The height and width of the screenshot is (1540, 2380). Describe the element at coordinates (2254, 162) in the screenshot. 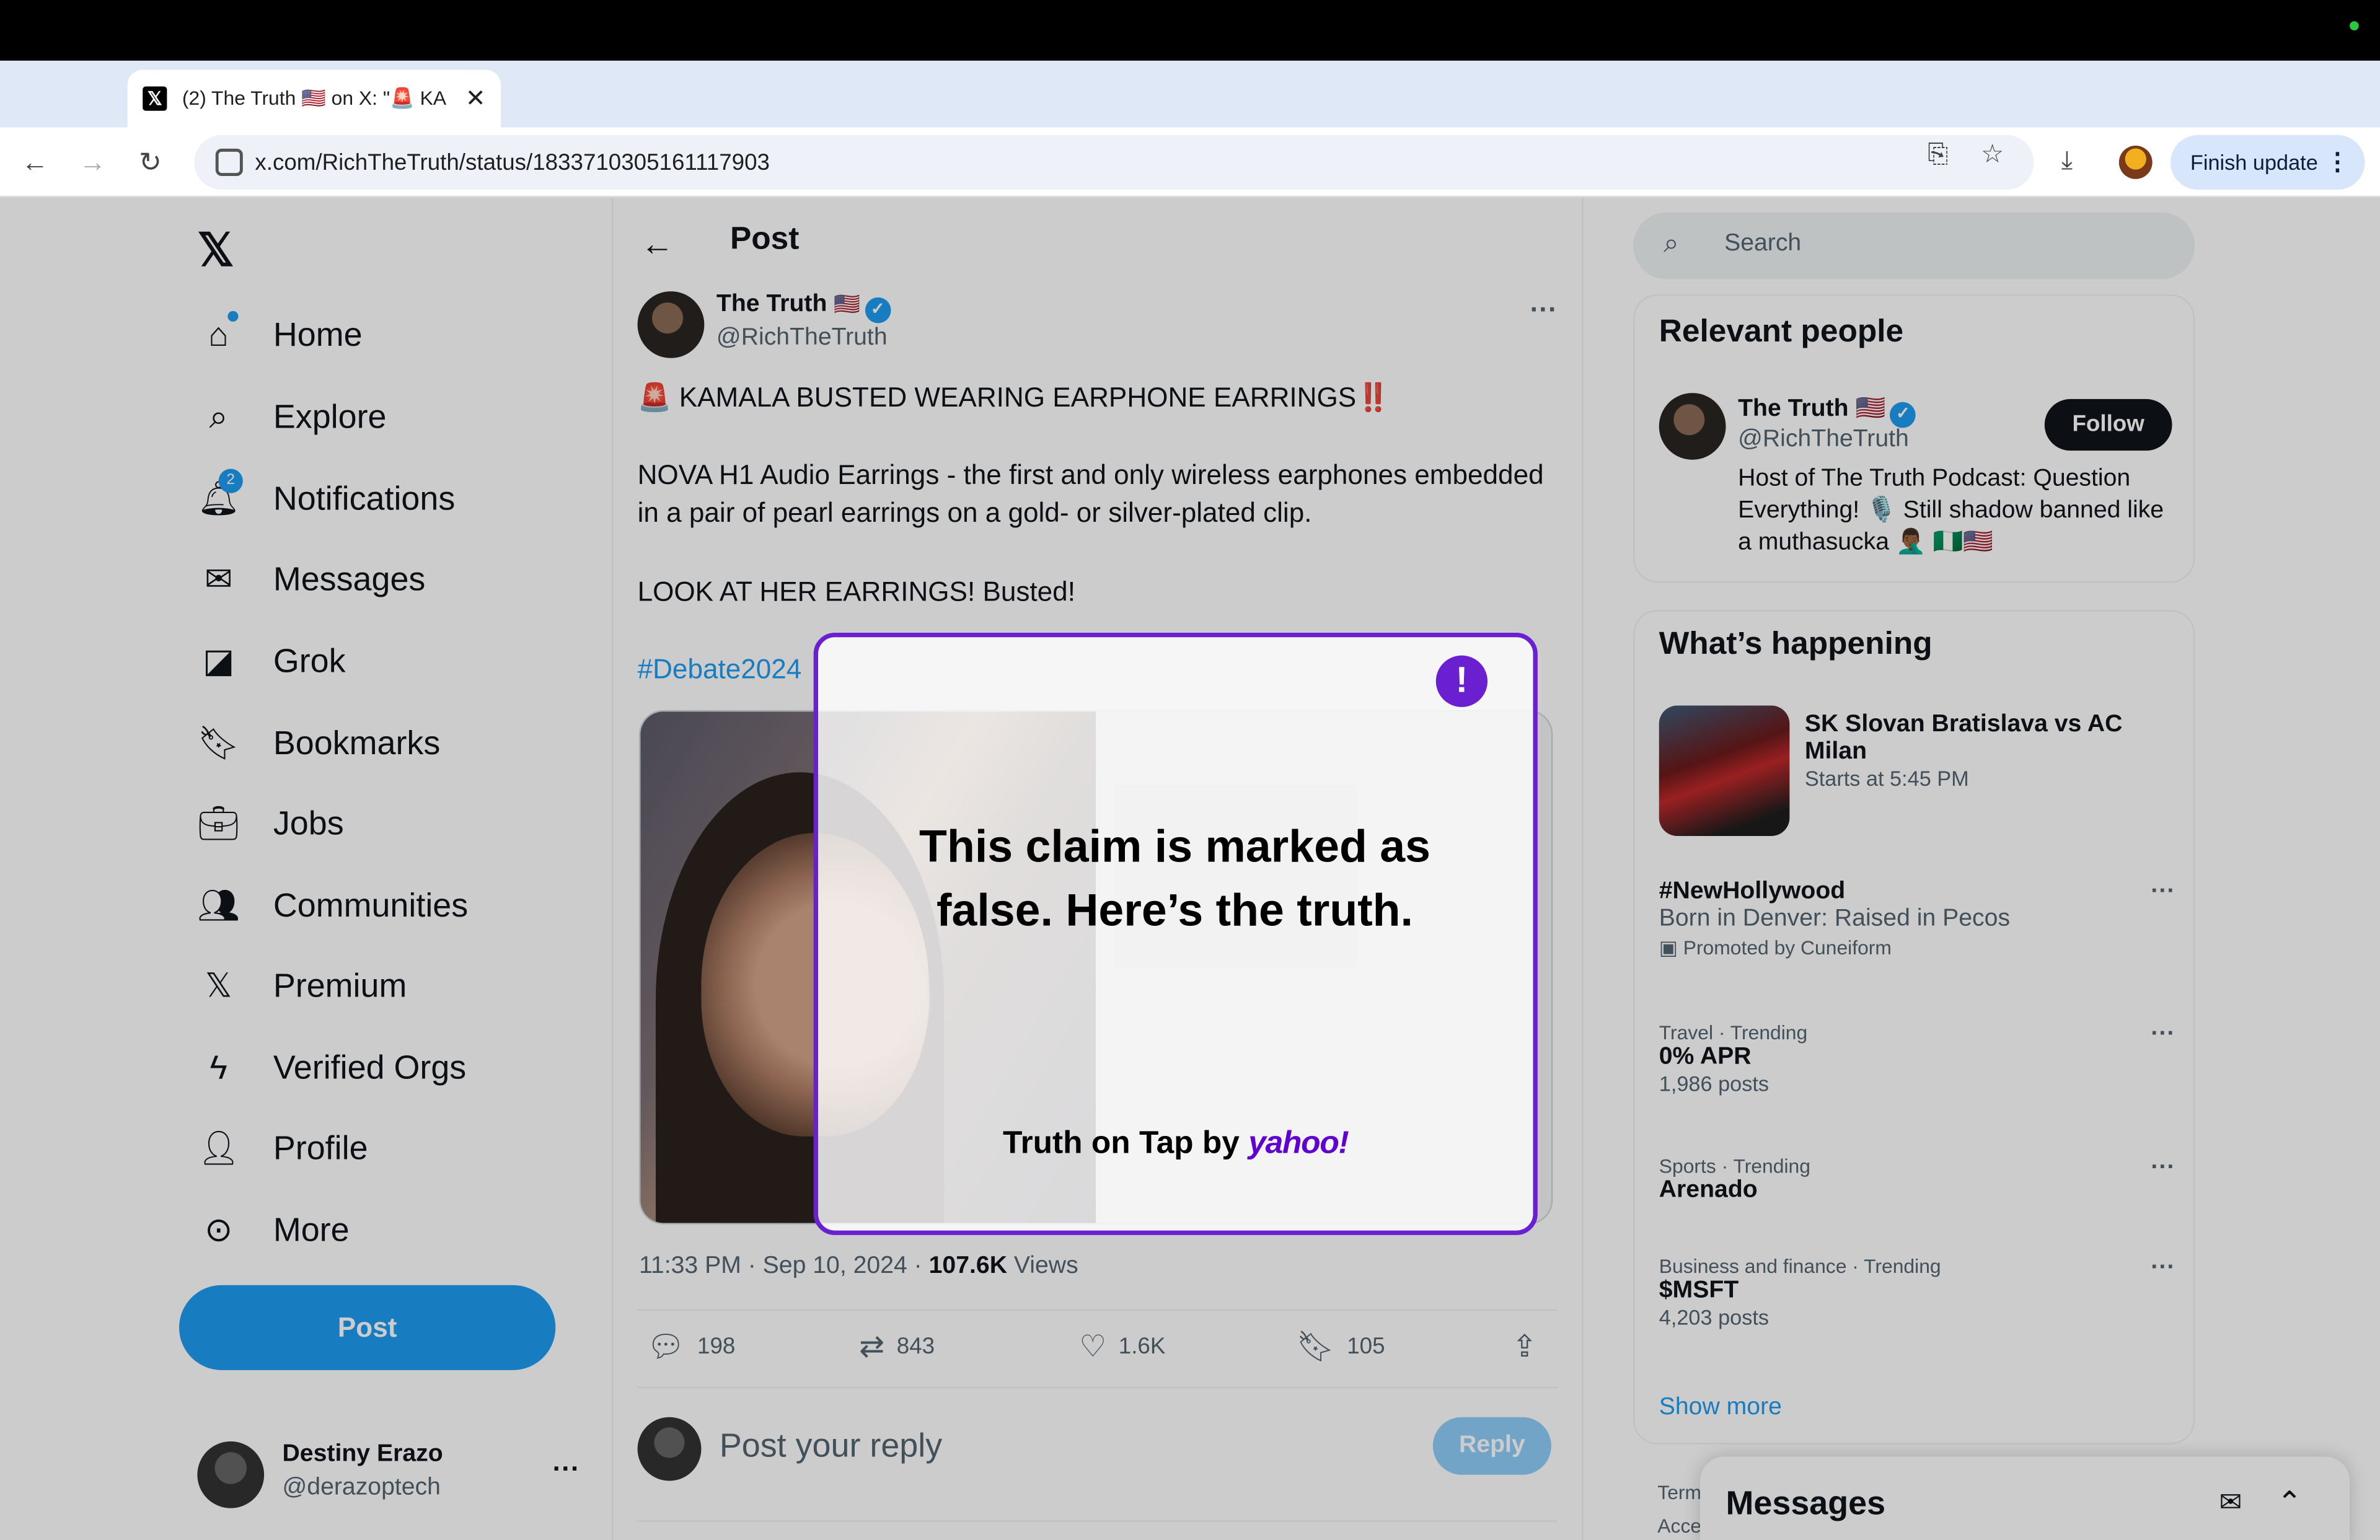

I see `finish-update-label: Finish update` at that location.